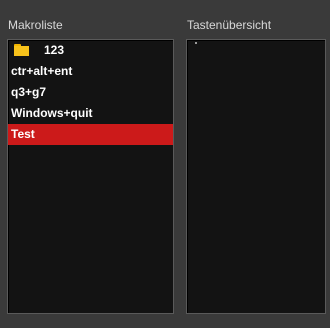  What do you see at coordinates (90, 134) in the screenshot?
I see `list-item-test: Test` at bounding box center [90, 134].